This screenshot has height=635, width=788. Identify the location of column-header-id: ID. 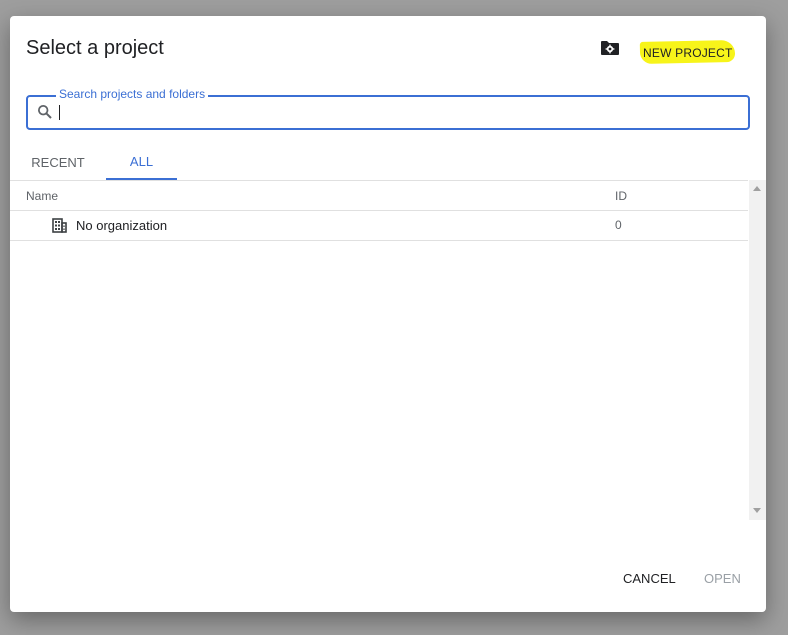
(621, 196).